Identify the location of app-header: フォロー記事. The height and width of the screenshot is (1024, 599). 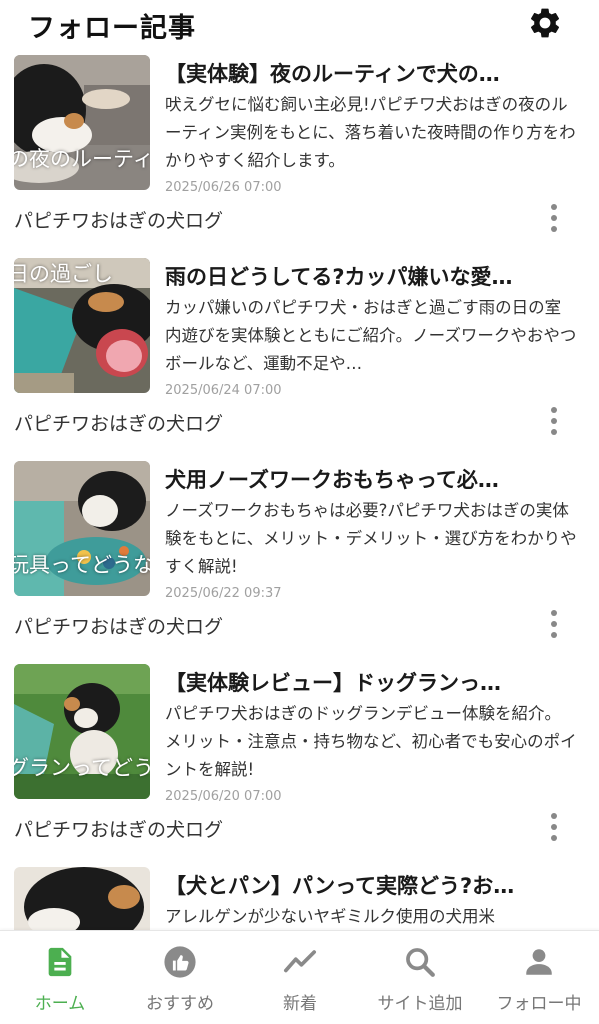
(299, 25).